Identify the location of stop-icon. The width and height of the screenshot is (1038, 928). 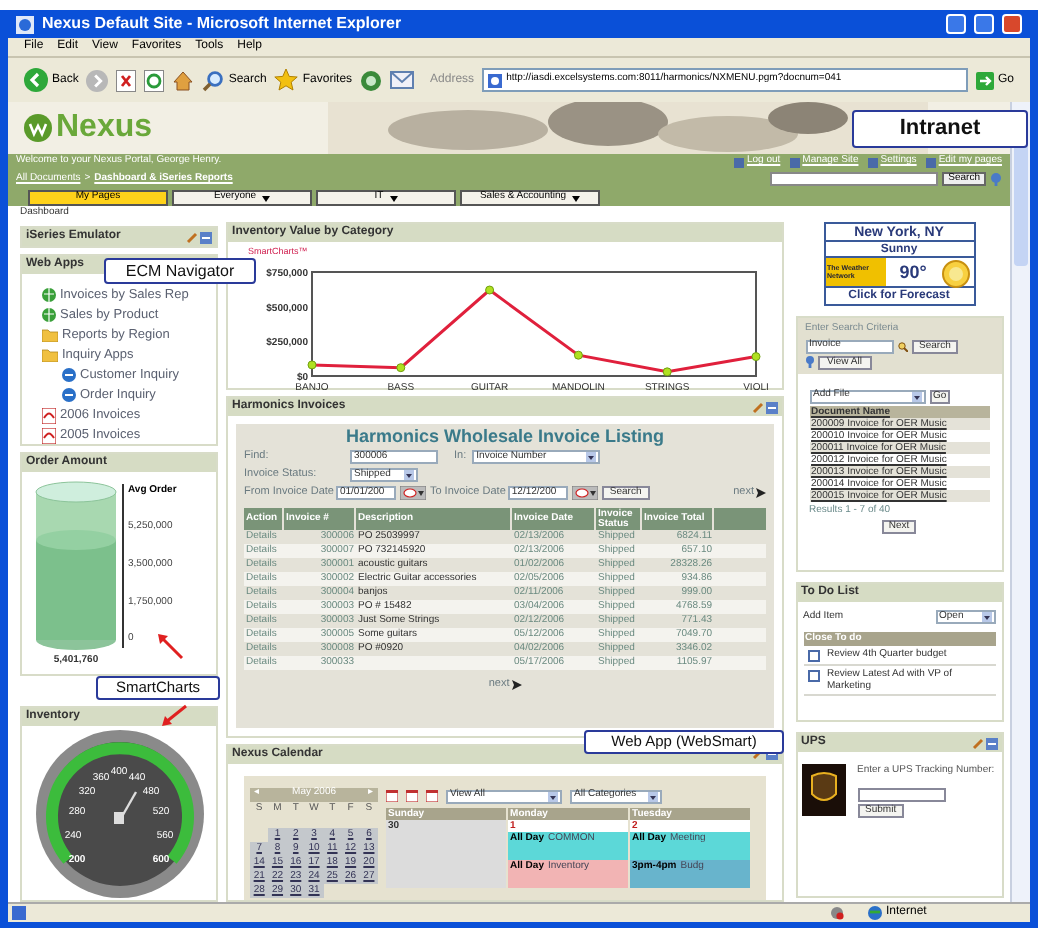
(126, 80).